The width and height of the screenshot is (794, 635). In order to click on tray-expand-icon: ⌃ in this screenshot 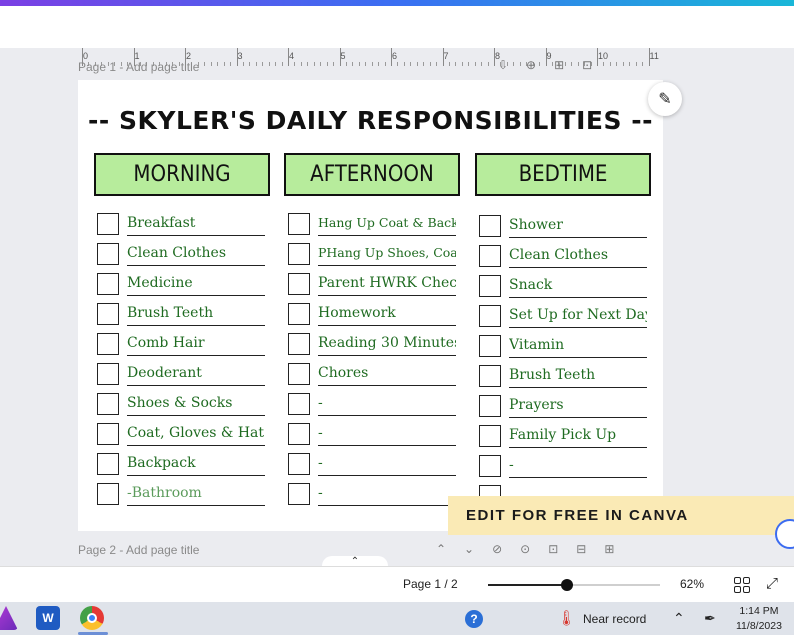, I will do `click(679, 618)`.